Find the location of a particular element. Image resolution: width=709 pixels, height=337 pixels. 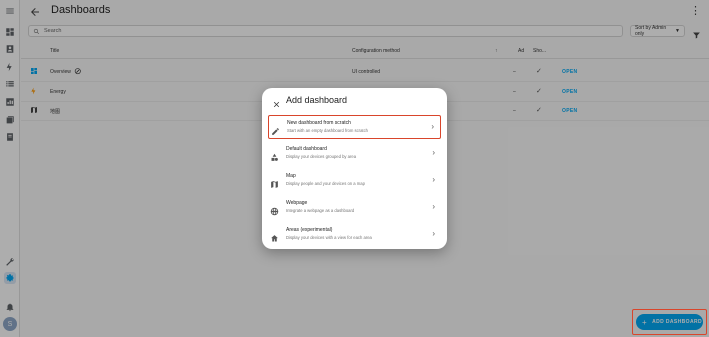

home-icon is located at coordinates (274, 236).